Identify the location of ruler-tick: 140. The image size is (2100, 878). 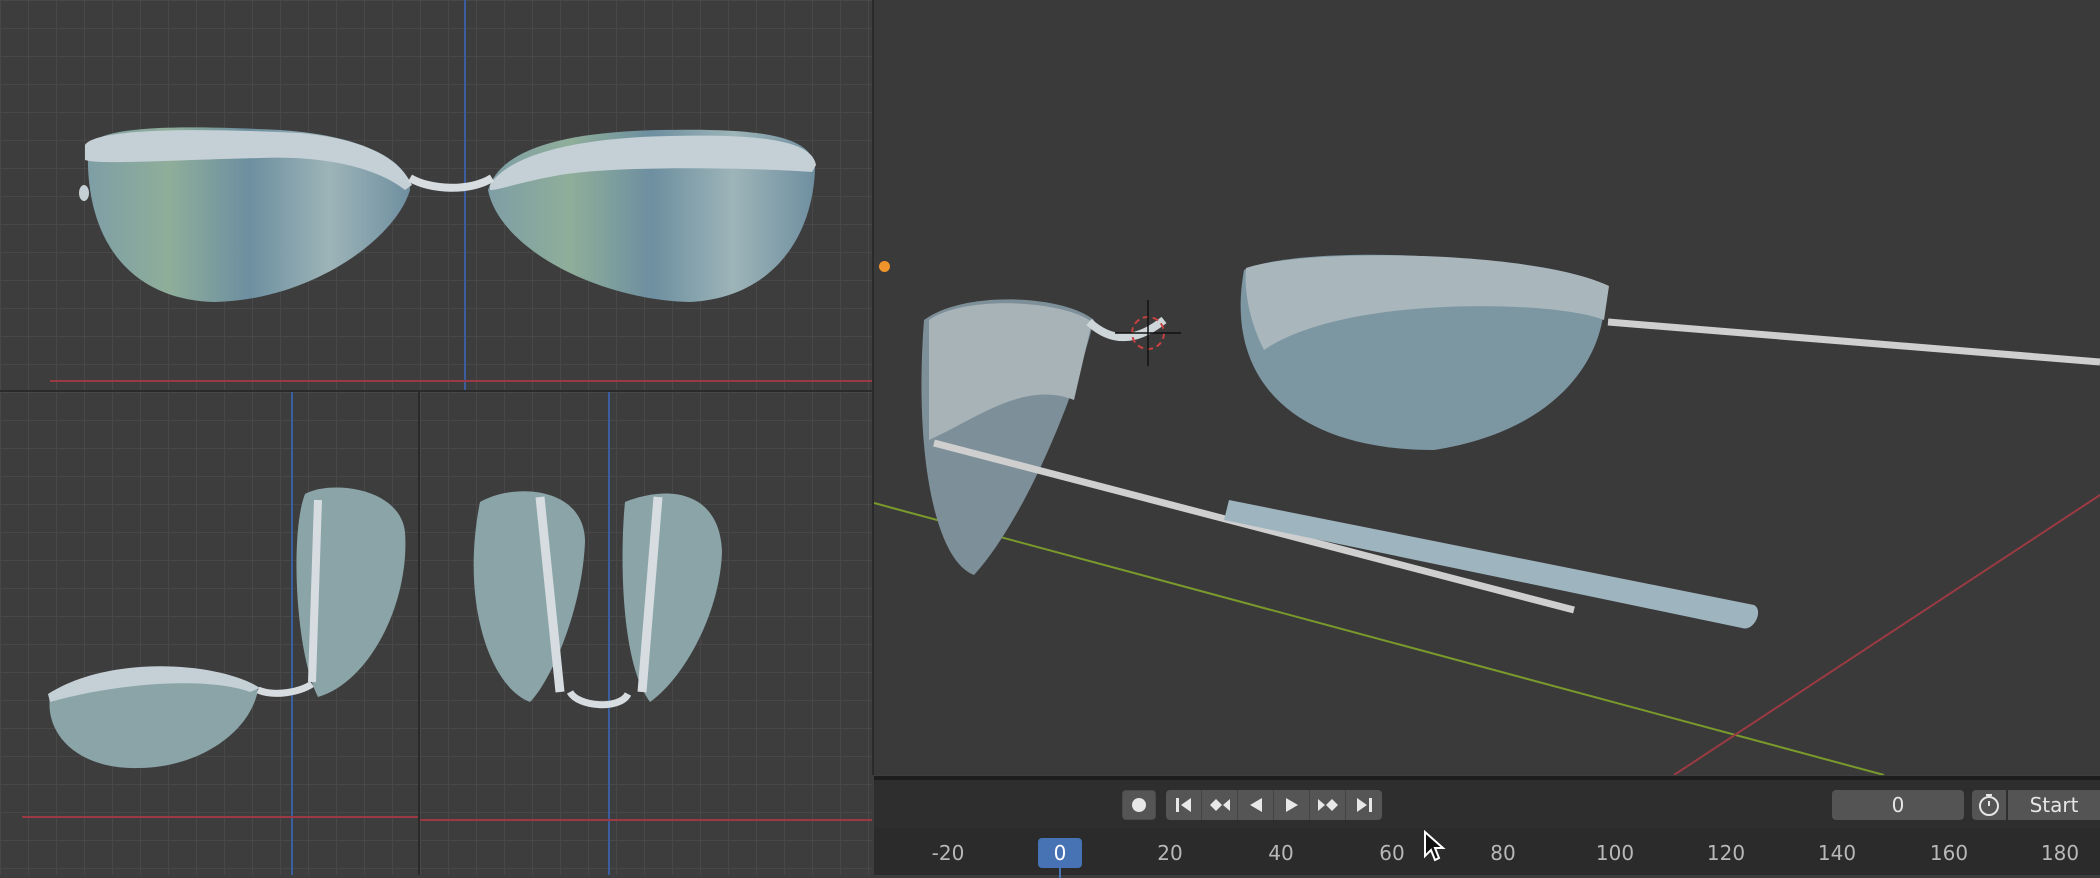
(1837, 853).